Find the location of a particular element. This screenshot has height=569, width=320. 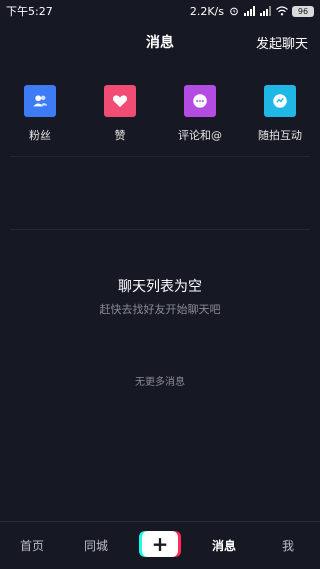

bottom-nav: 首页 同城 + 消息 我 is located at coordinates (160, 545).